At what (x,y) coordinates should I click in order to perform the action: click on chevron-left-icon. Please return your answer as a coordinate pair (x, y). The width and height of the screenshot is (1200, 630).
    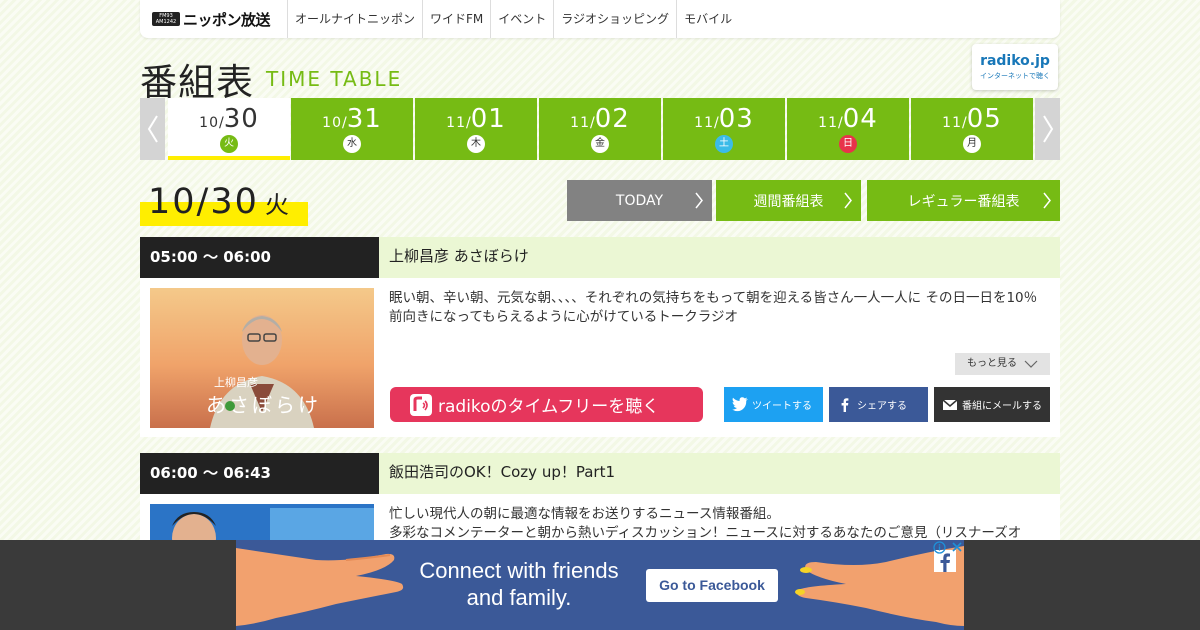
    Looking at the image, I should click on (152, 129).